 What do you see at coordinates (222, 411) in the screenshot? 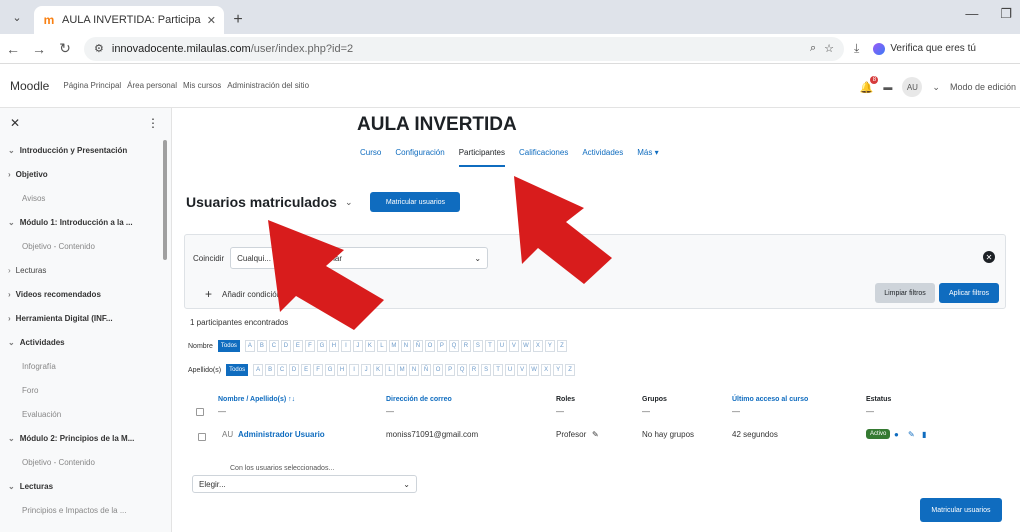
I see `column-name-collapse: —` at bounding box center [222, 411].